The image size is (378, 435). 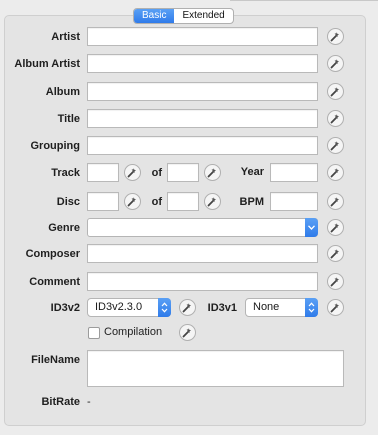 What do you see at coordinates (133, 332) in the screenshot?
I see `compilation-label: Compilation` at bounding box center [133, 332].